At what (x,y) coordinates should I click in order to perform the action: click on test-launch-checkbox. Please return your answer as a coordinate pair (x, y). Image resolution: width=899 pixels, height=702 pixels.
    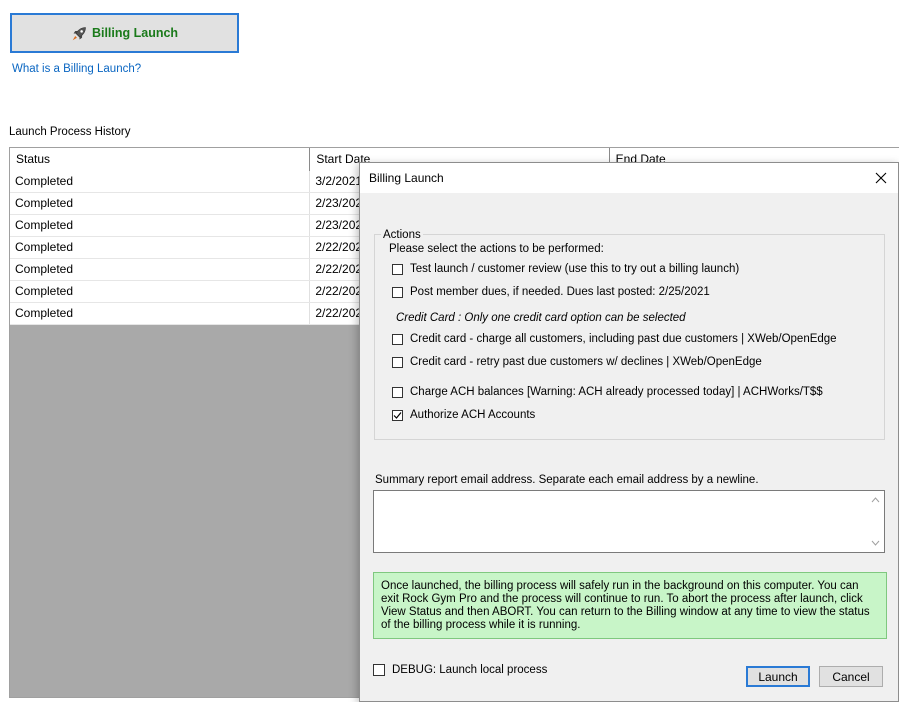
    Looking at the image, I should click on (397, 269).